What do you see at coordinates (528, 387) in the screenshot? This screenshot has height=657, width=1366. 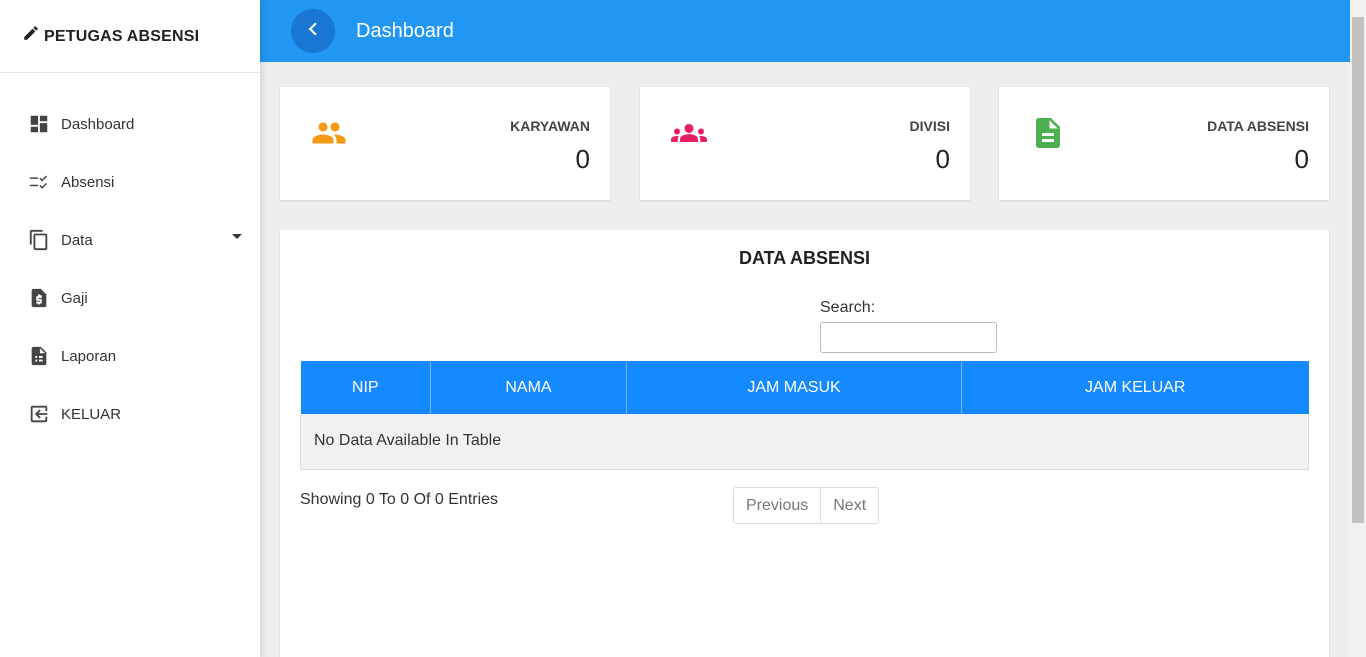 I see `column-header-nama: NAMA` at bounding box center [528, 387].